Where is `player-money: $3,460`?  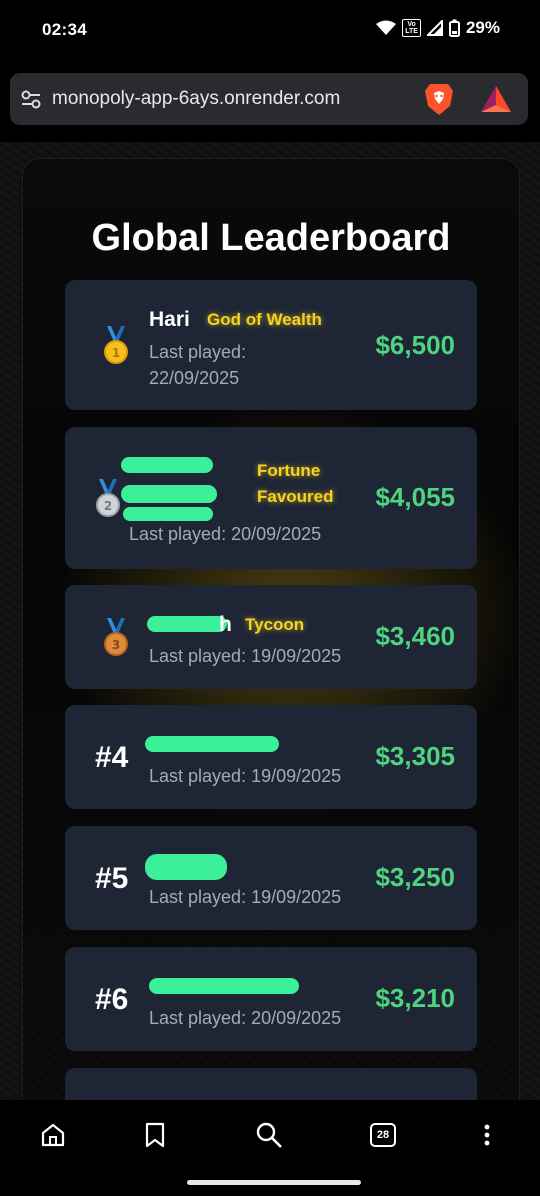 player-money: $3,460 is located at coordinates (415, 636).